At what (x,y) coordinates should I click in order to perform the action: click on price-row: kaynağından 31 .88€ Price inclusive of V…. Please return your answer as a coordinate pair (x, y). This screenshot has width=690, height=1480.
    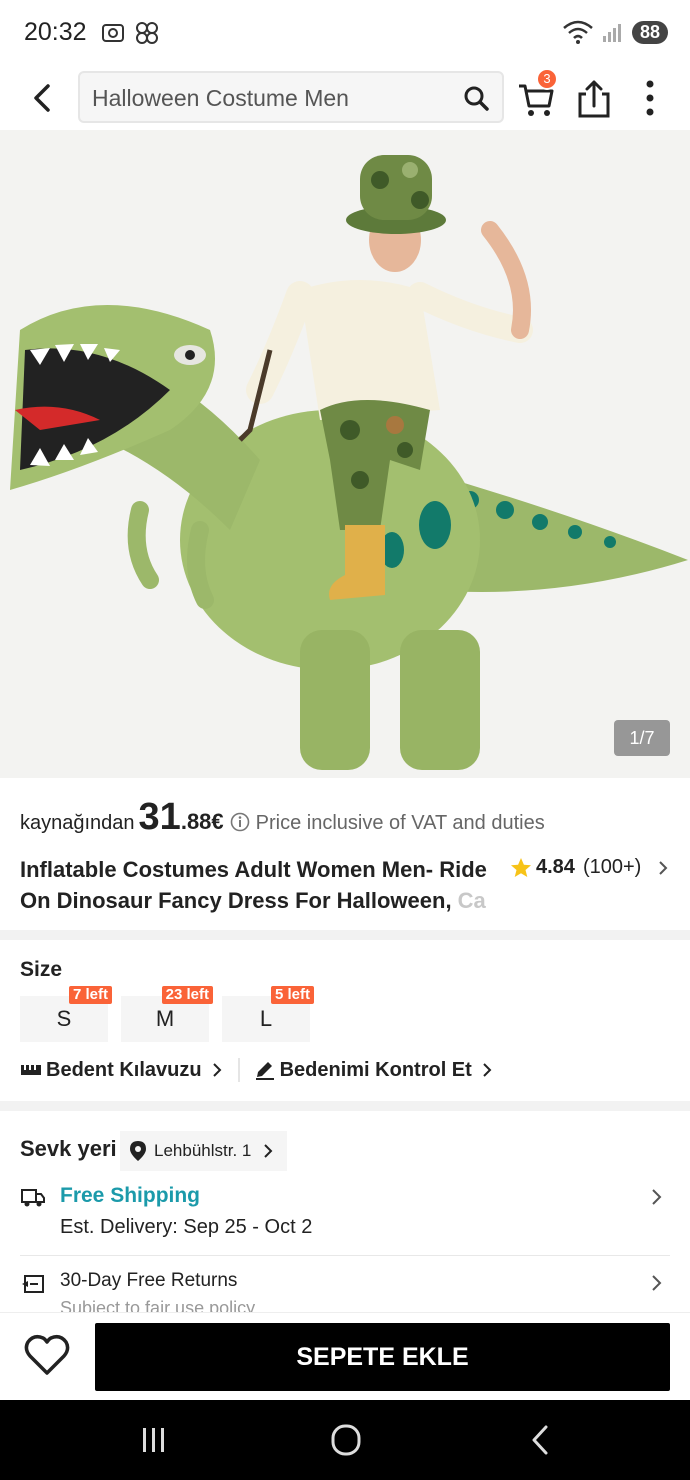
    Looking at the image, I should click on (345, 820).